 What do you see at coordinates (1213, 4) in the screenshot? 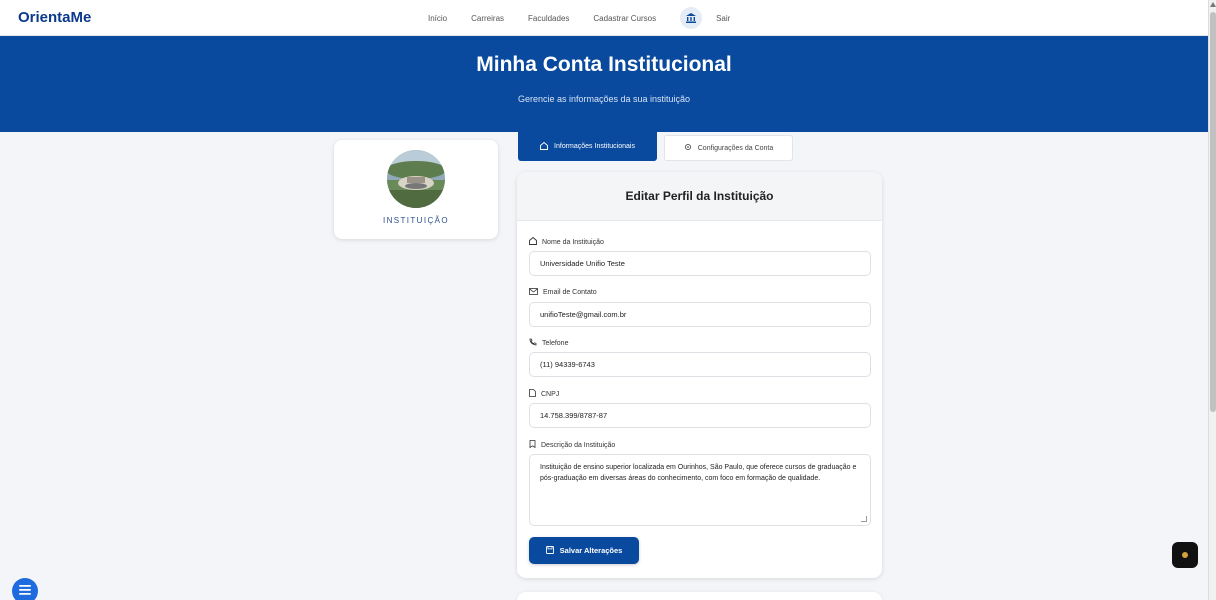
I see `scroll-up-icon` at bounding box center [1213, 4].